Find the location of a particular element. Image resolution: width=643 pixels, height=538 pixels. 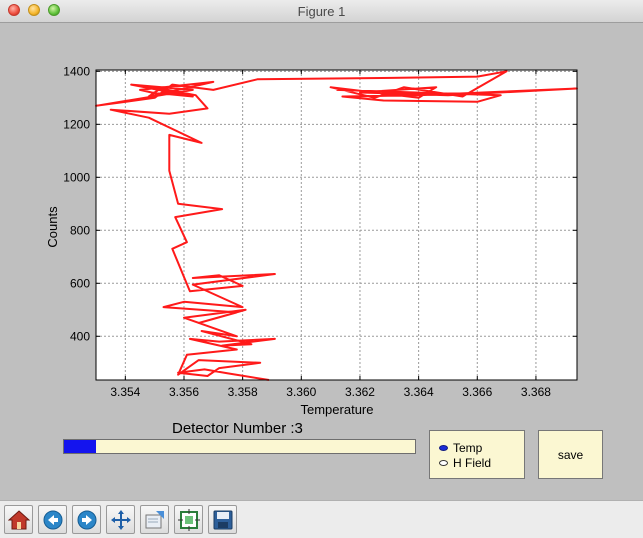

radio-label-h-field: H Field is located at coordinates (472, 463).